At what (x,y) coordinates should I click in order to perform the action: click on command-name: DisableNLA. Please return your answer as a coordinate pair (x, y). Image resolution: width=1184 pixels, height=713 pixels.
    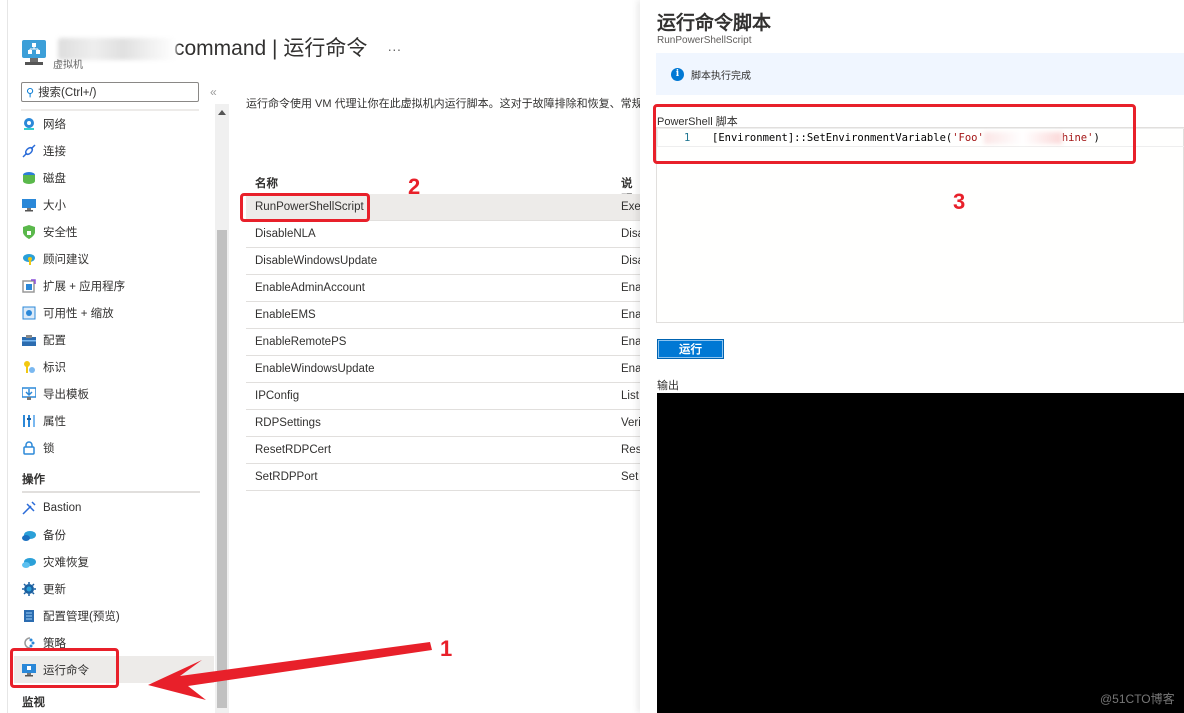
    Looking at the image, I should click on (285, 234).